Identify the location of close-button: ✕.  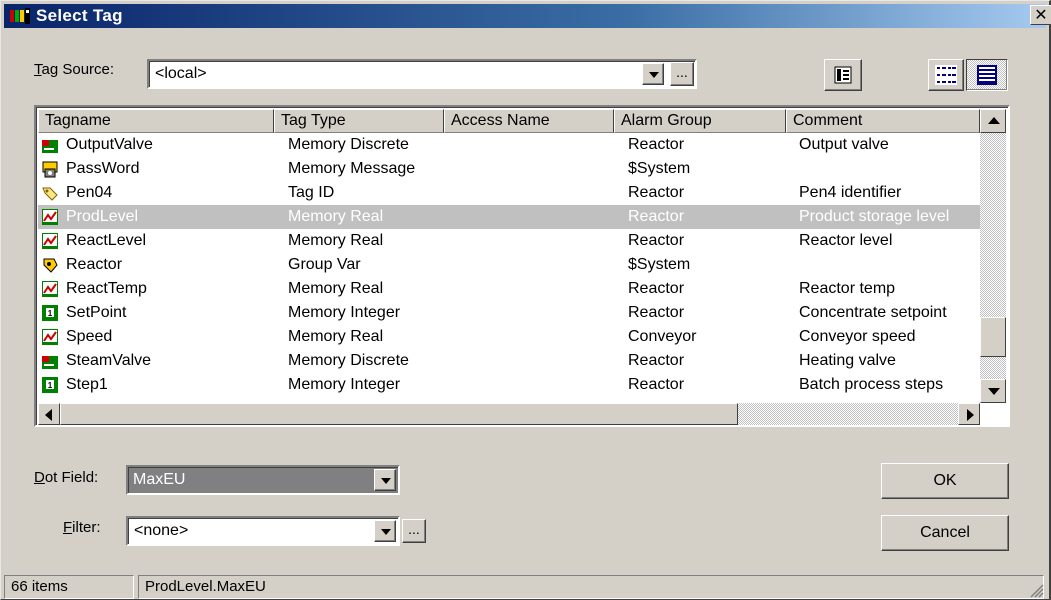
(1040, 15).